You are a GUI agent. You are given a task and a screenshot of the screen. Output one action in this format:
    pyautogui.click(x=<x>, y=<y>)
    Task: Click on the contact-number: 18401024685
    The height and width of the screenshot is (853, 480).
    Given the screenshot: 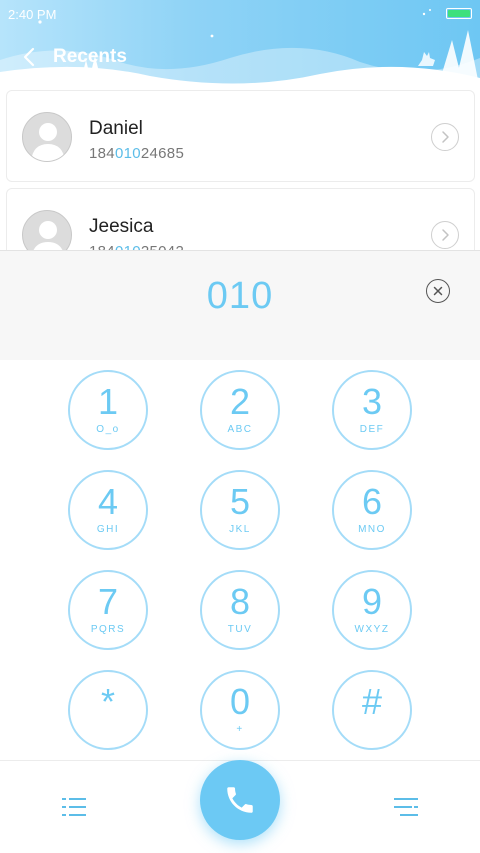 What is the action you would take?
    pyautogui.click(x=137, y=153)
    